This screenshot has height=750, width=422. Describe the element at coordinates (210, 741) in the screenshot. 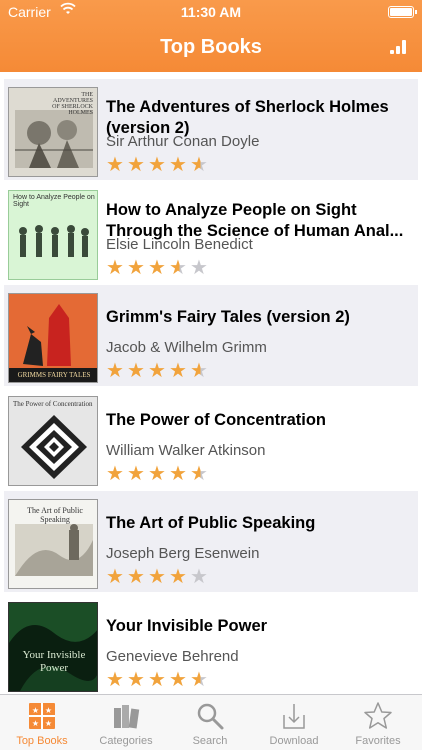

I see `tab-label: Search` at that location.